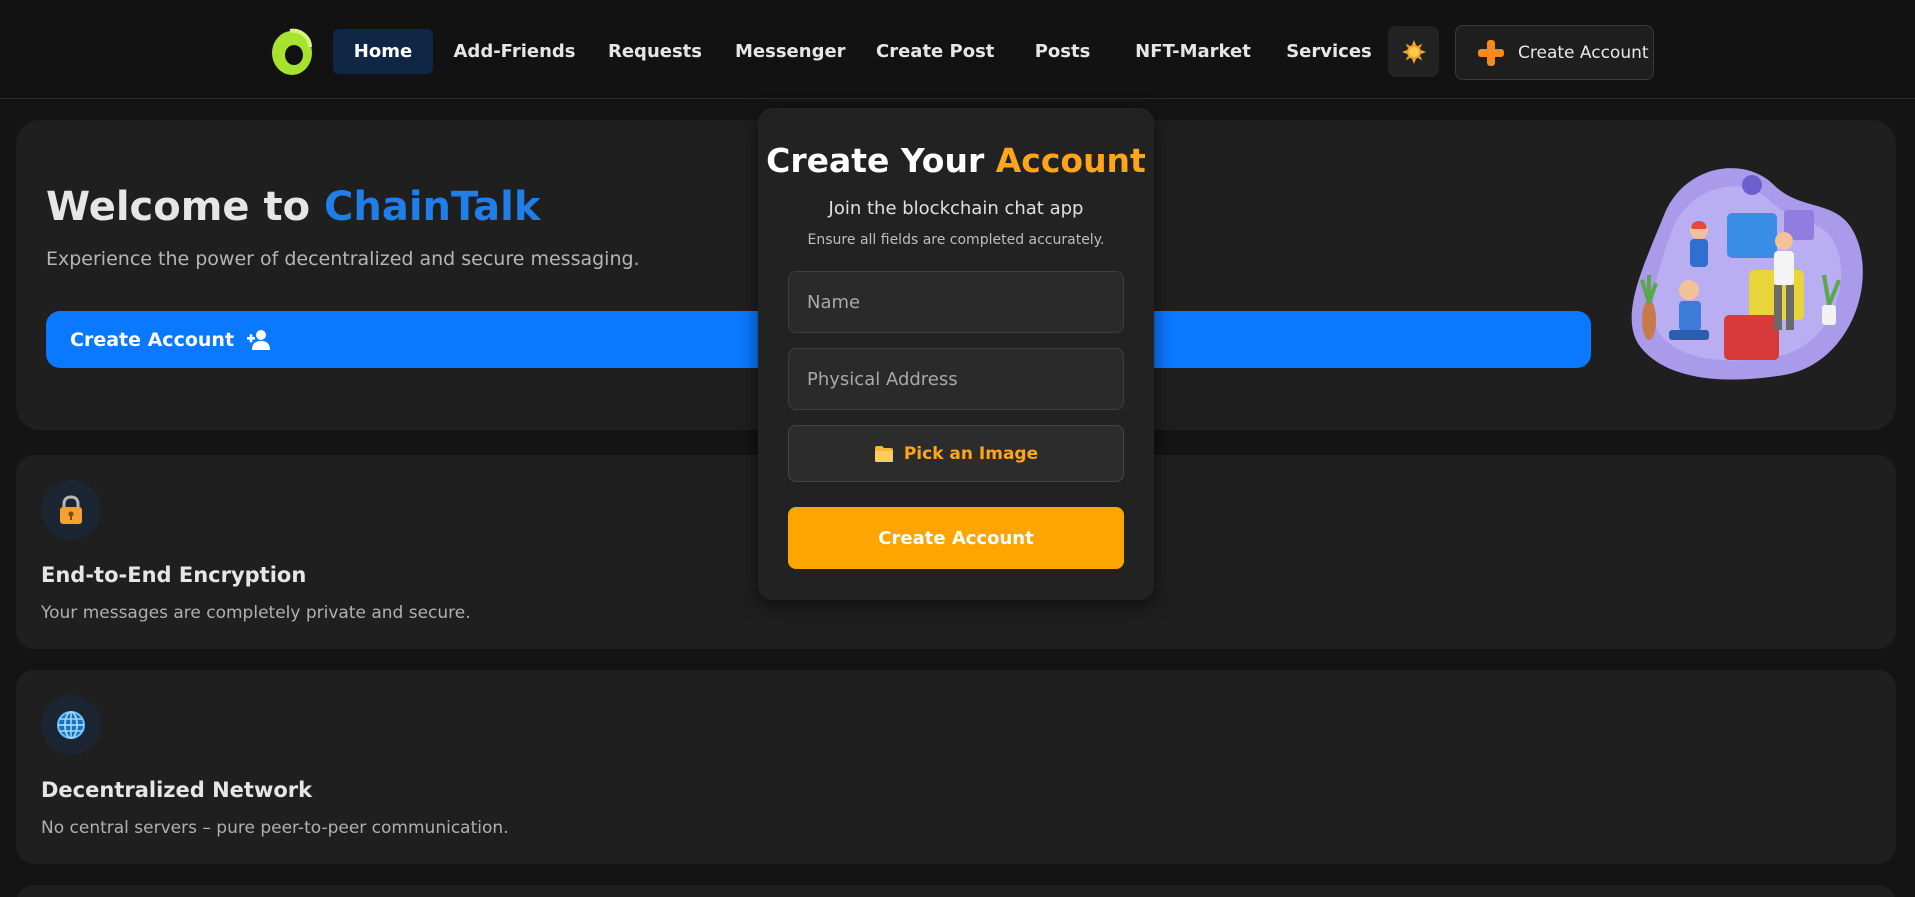  What do you see at coordinates (971, 453) in the screenshot?
I see `pick-image-label: Pick an Image` at bounding box center [971, 453].